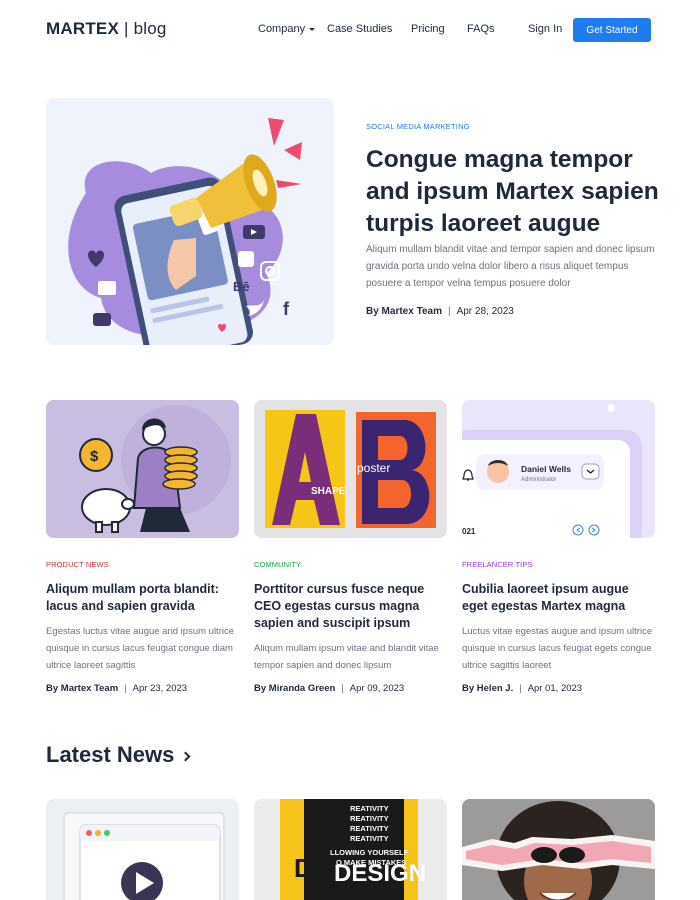 The width and height of the screenshot is (700, 900). Describe the element at coordinates (373, 468) in the screenshot. I see `poster-word-label: poster` at that location.